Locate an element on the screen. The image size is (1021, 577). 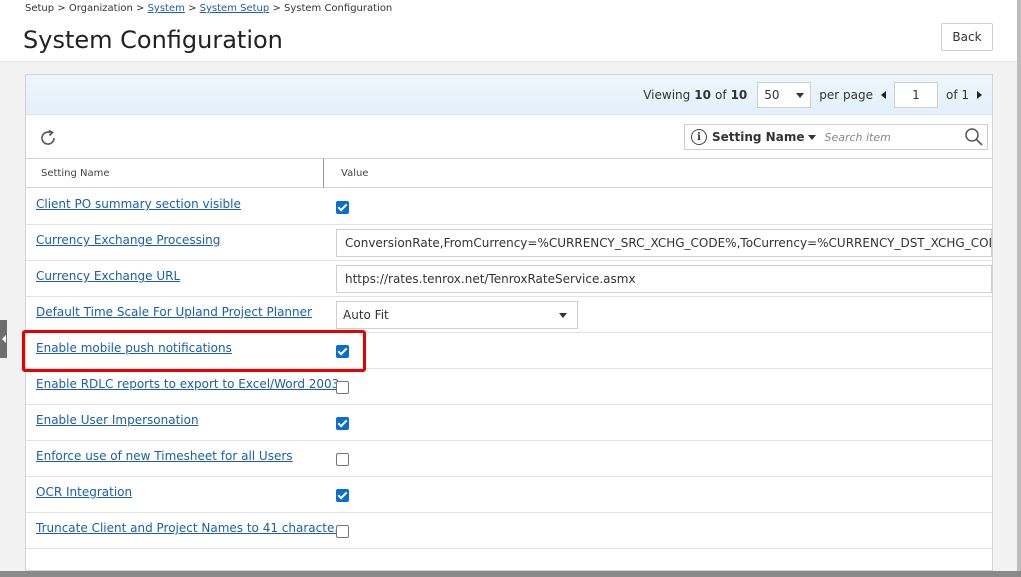
search-box: i Setting Name Search item is located at coordinates (836, 137).